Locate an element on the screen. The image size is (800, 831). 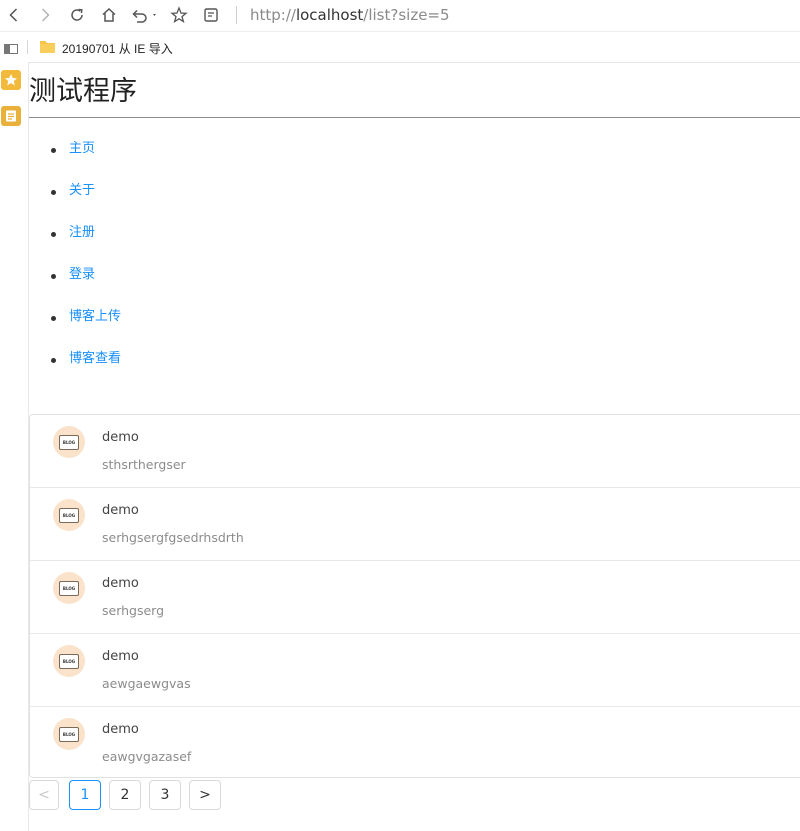
url-path: /list?size=5 is located at coordinates (406, 15).